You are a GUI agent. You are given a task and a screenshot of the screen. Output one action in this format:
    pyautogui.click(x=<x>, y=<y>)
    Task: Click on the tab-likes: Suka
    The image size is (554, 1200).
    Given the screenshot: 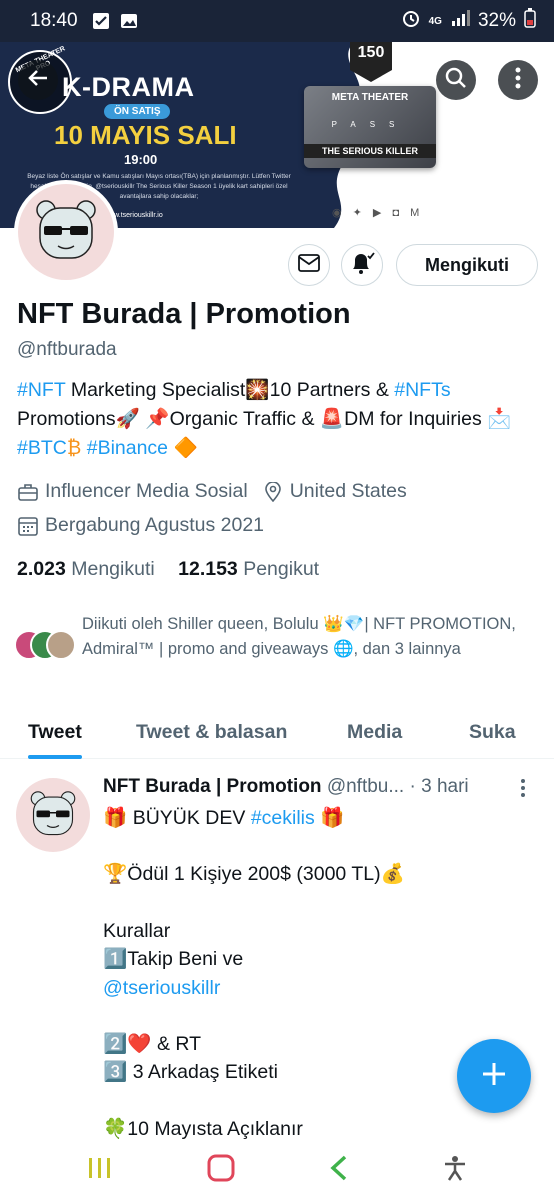 What is the action you would take?
    pyautogui.click(x=492, y=732)
    